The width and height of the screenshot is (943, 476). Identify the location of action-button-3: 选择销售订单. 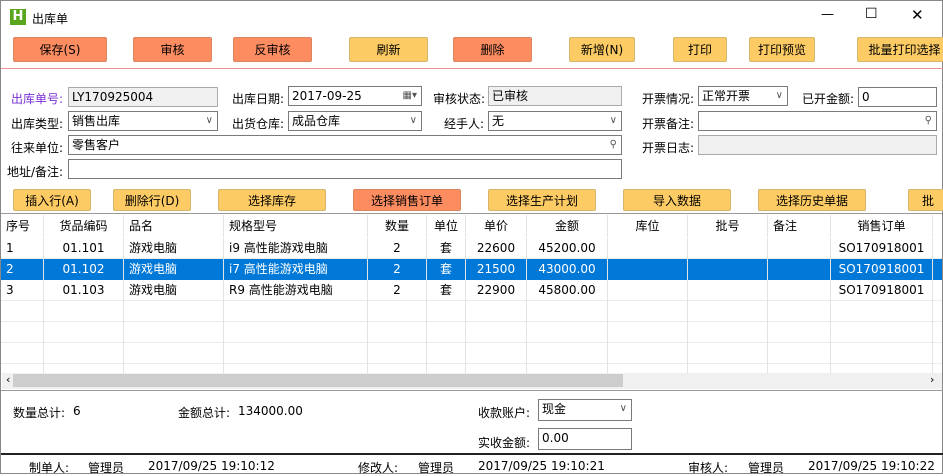
(407, 200).